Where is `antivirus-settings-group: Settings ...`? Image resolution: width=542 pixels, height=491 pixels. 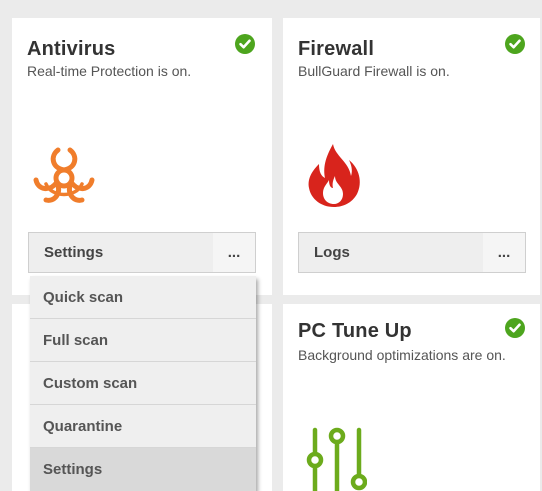
antivirus-settings-group: Settings ... is located at coordinates (142, 252).